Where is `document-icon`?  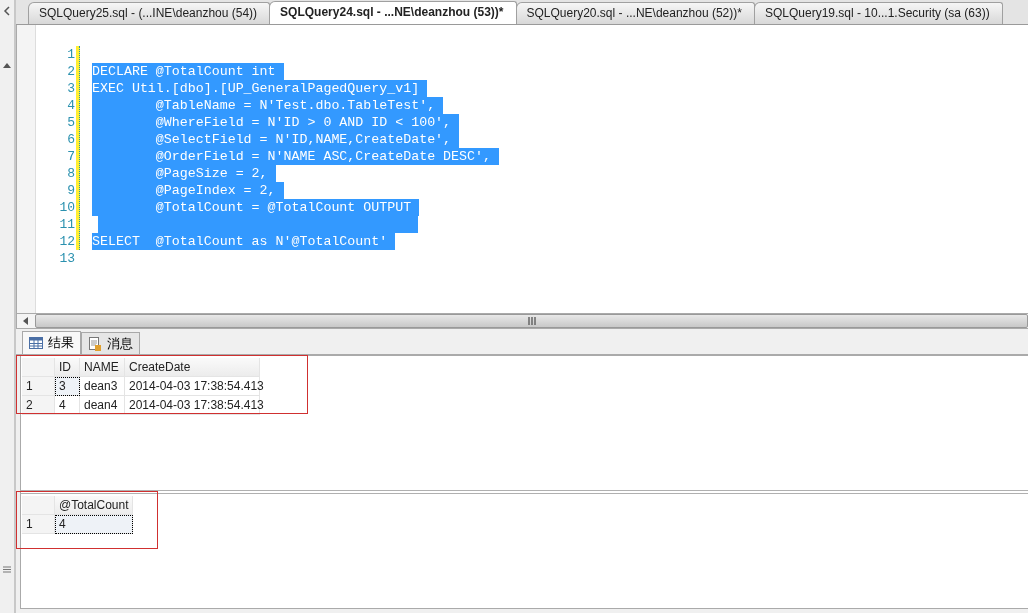 document-icon is located at coordinates (95, 343).